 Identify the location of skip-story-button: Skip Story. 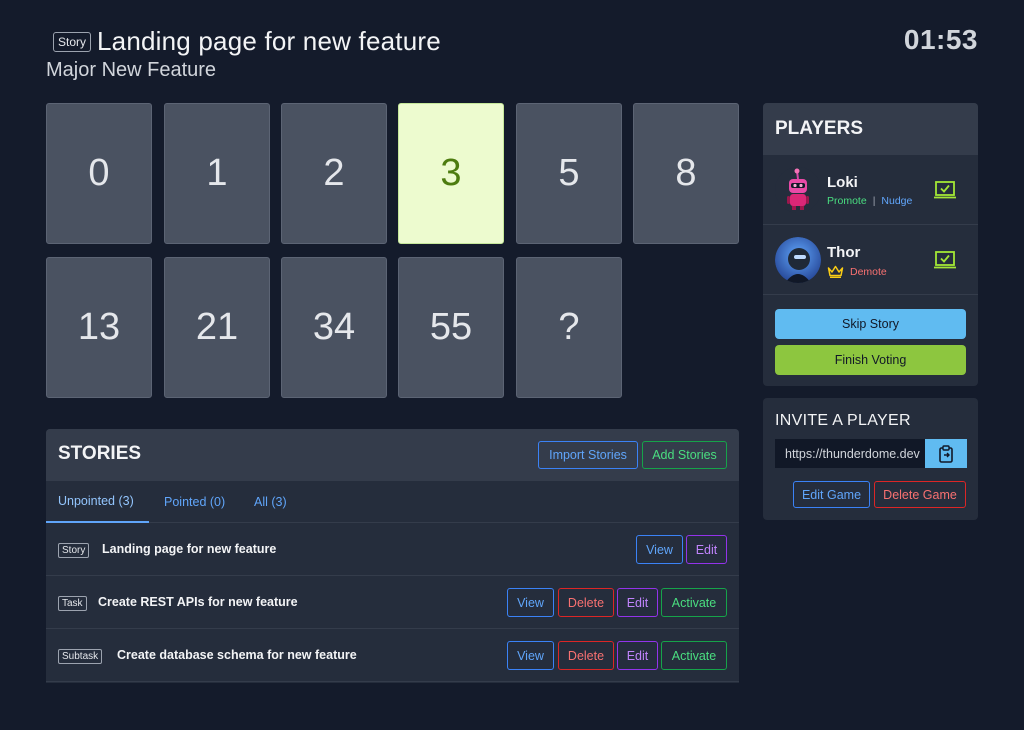
(870, 324).